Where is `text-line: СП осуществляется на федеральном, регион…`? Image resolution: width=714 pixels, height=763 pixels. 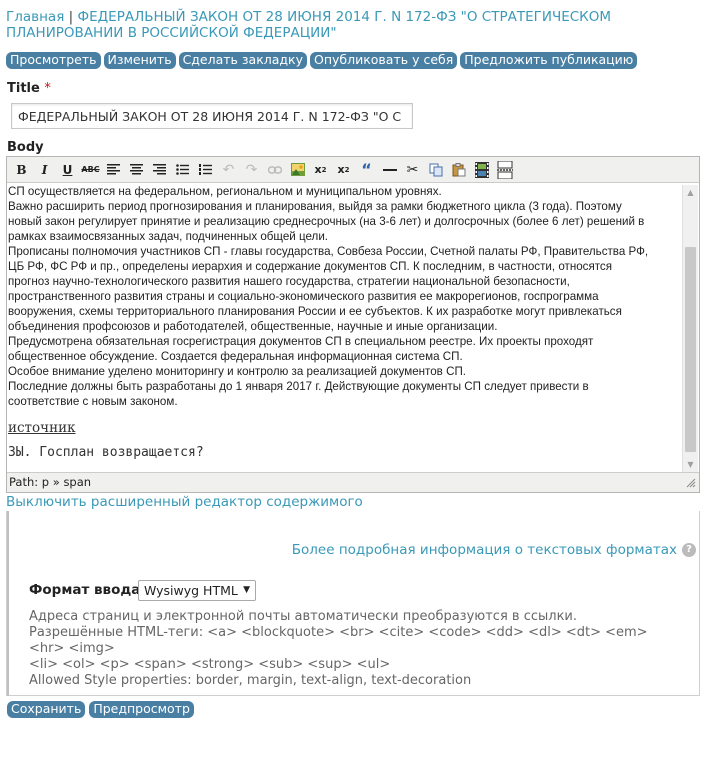 text-line: СП осуществляется на федеральном, регион… is located at coordinates (225, 191).